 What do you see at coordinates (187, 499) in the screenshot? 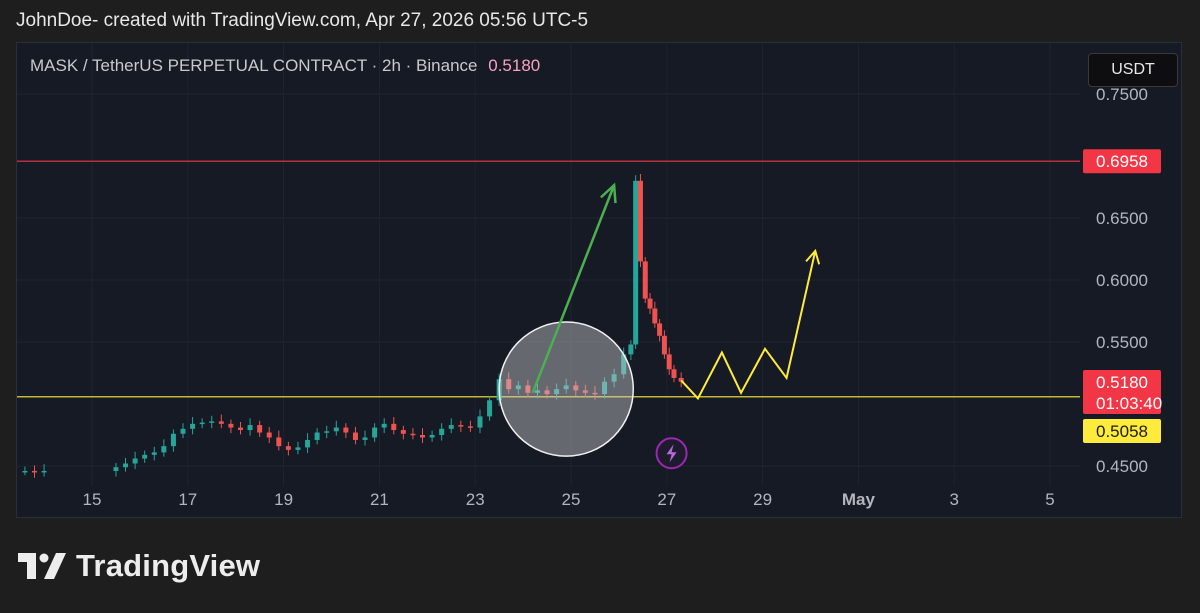
I see `time-tick-label: 17` at bounding box center [187, 499].